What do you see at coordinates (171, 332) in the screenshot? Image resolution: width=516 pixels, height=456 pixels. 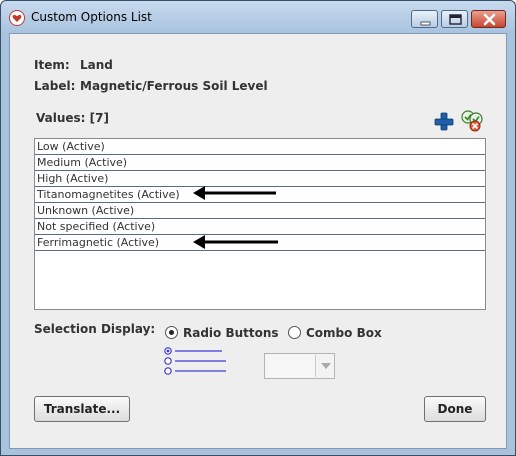 I see `radio-buttons-option` at bounding box center [171, 332].